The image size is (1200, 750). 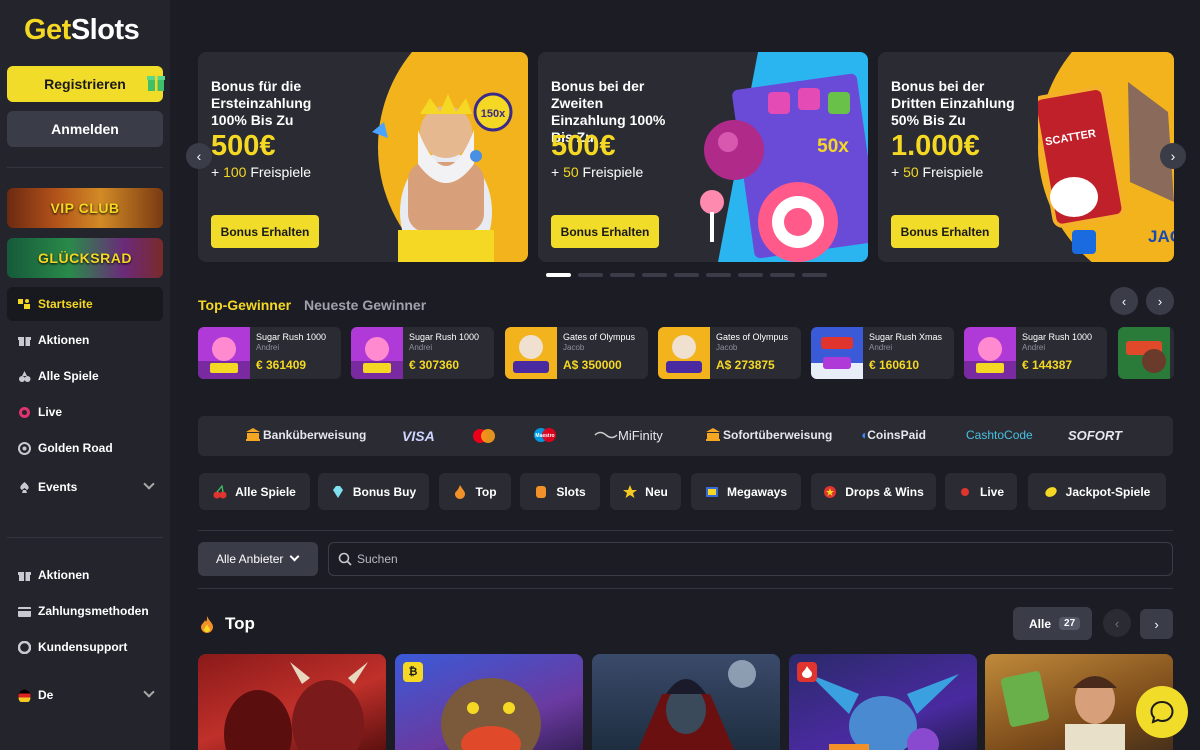 What do you see at coordinates (85, 575) in the screenshot?
I see `sidebar-item-aktionen-bottom: Aktionen` at bounding box center [85, 575].